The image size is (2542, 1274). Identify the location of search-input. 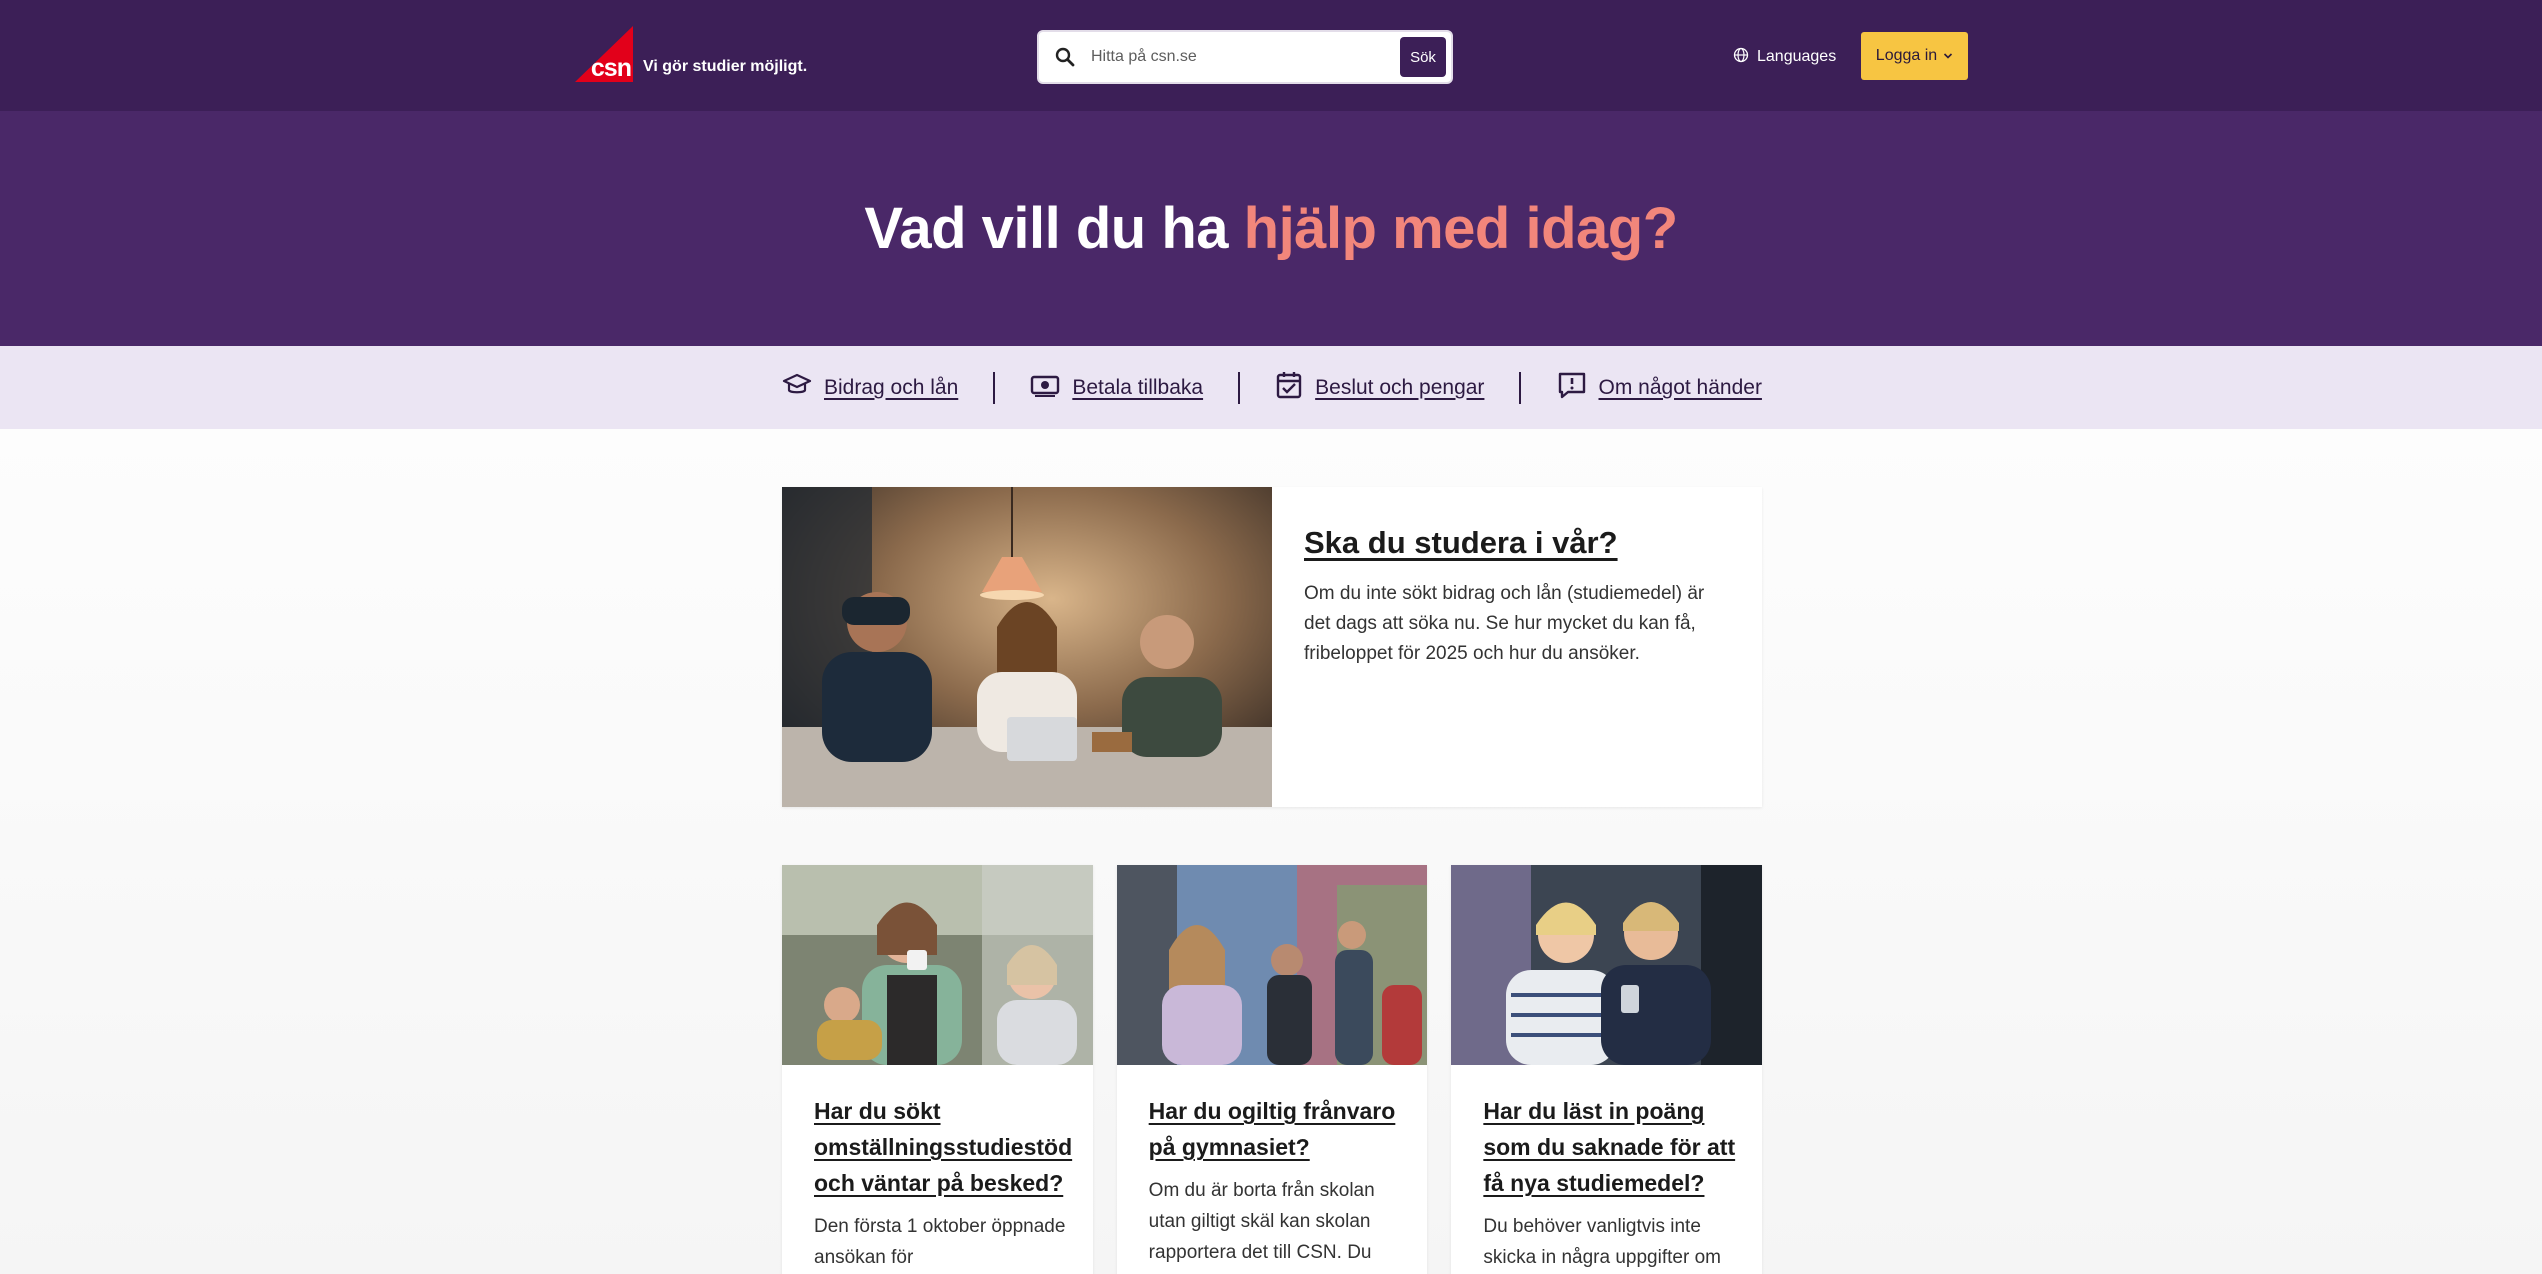
(1245, 57).